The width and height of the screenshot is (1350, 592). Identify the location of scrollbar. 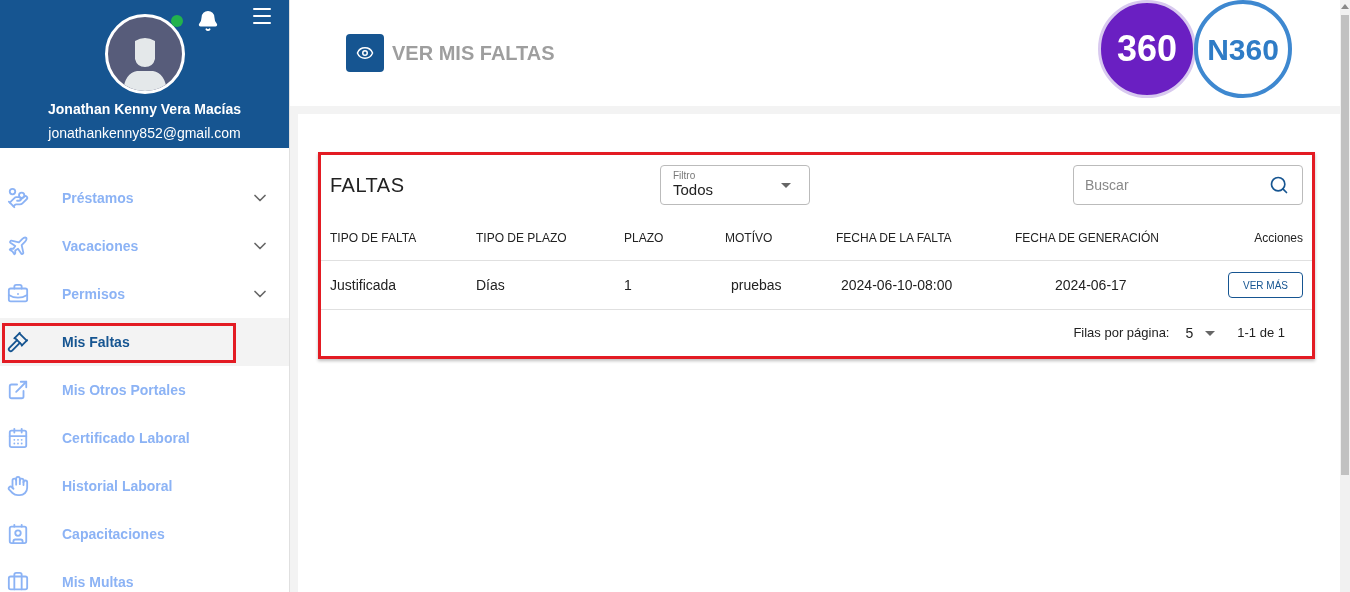
(1345, 296).